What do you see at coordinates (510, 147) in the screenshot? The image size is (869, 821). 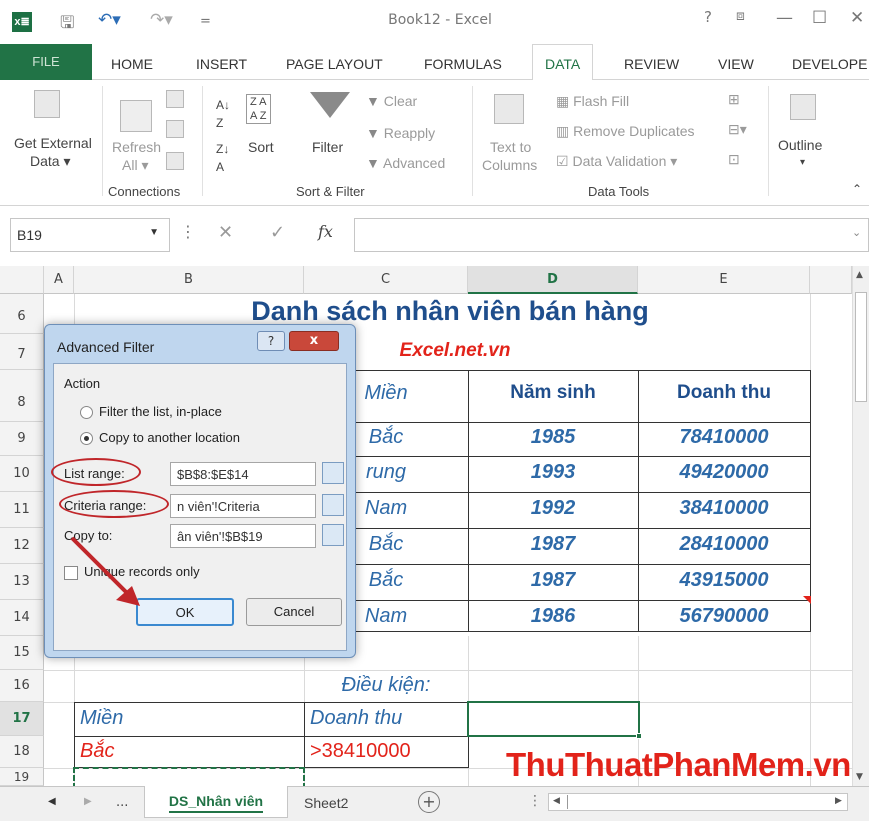 I see `text-to-columns-button: Text to` at bounding box center [510, 147].